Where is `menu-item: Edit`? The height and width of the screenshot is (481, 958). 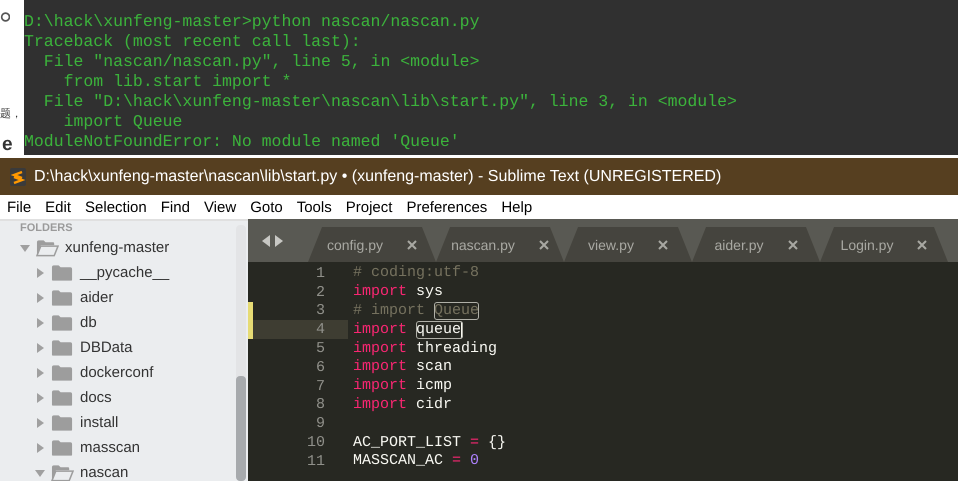
menu-item: Edit is located at coordinates (57, 207).